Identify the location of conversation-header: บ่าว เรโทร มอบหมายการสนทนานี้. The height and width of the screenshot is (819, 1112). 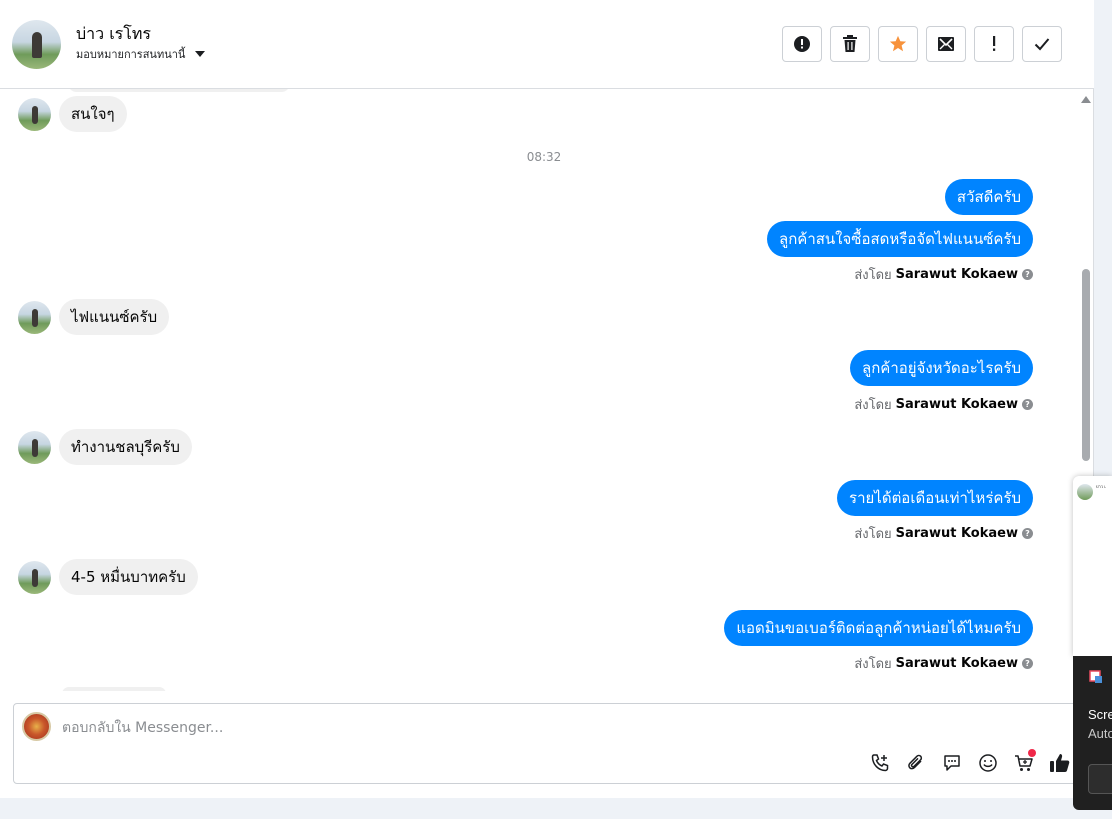
(547, 44).